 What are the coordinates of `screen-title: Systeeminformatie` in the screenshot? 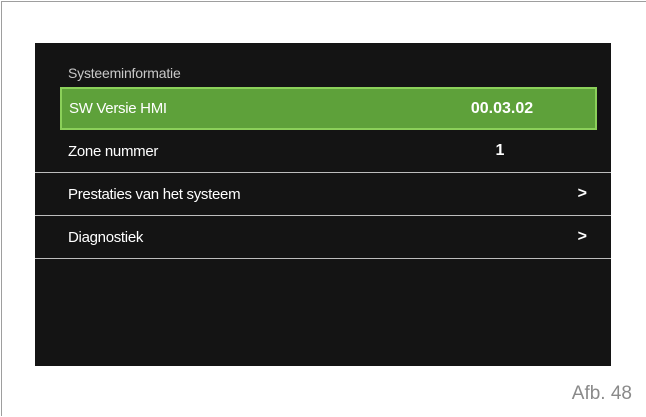 It's located at (124, 73).